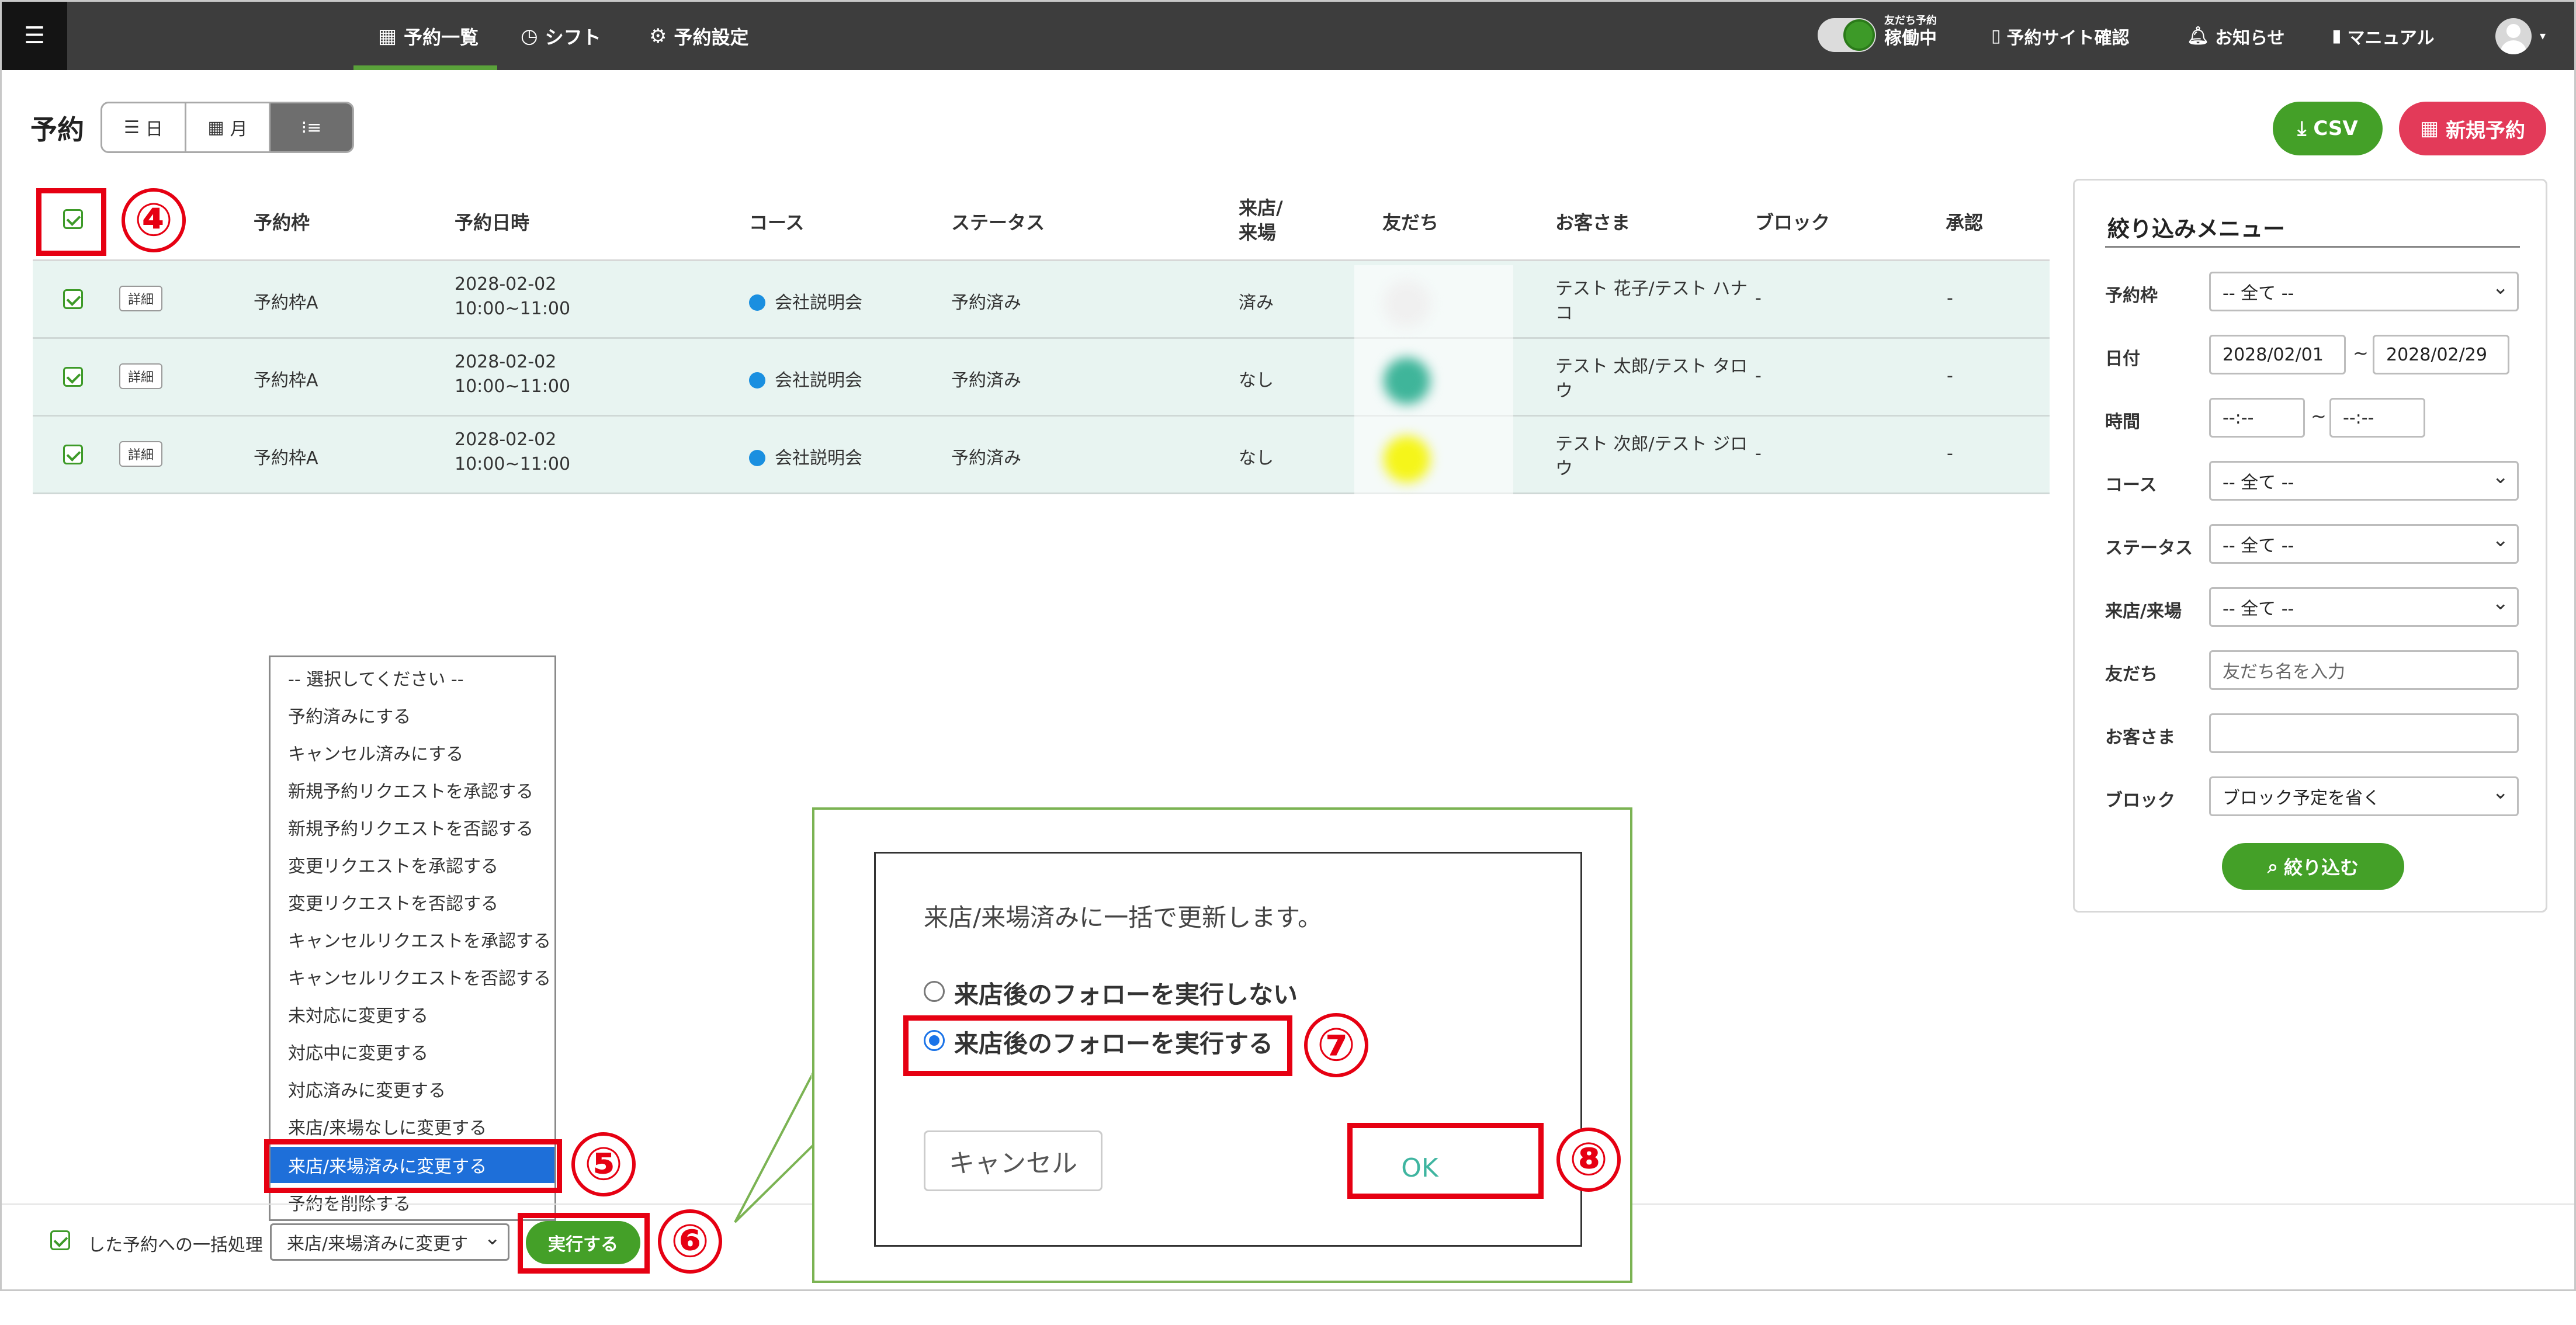 This screenshot has width=2576, height=1325. Describe the element at coordinates (1446, 1161) in the screenshot. I see `annotation-box-ok` at that location.